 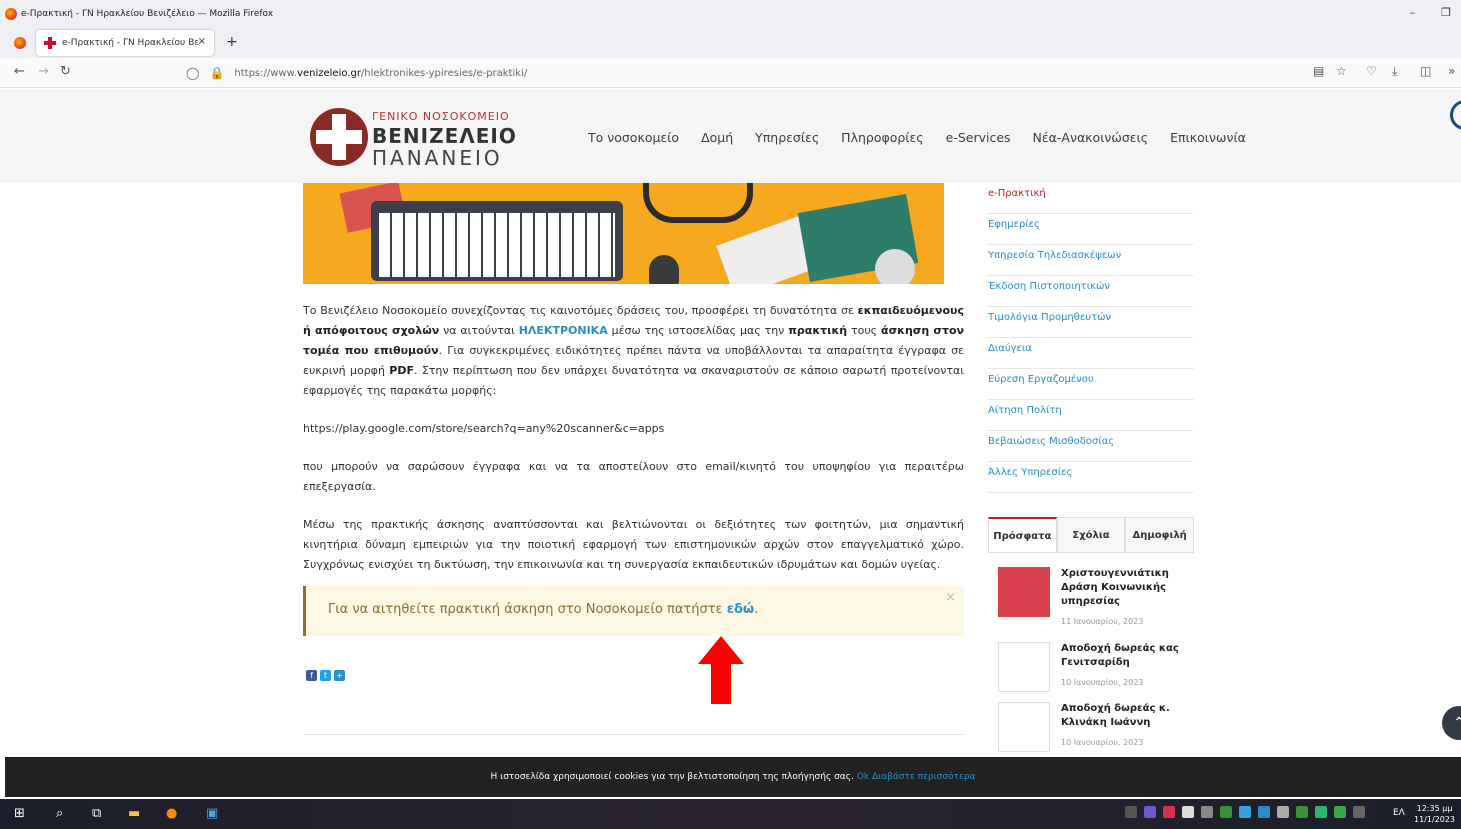 What do you see at coordinates (311, 675) in the screenshot?
I see `facebook-share-icon: f` at bounding box center [311, 675].